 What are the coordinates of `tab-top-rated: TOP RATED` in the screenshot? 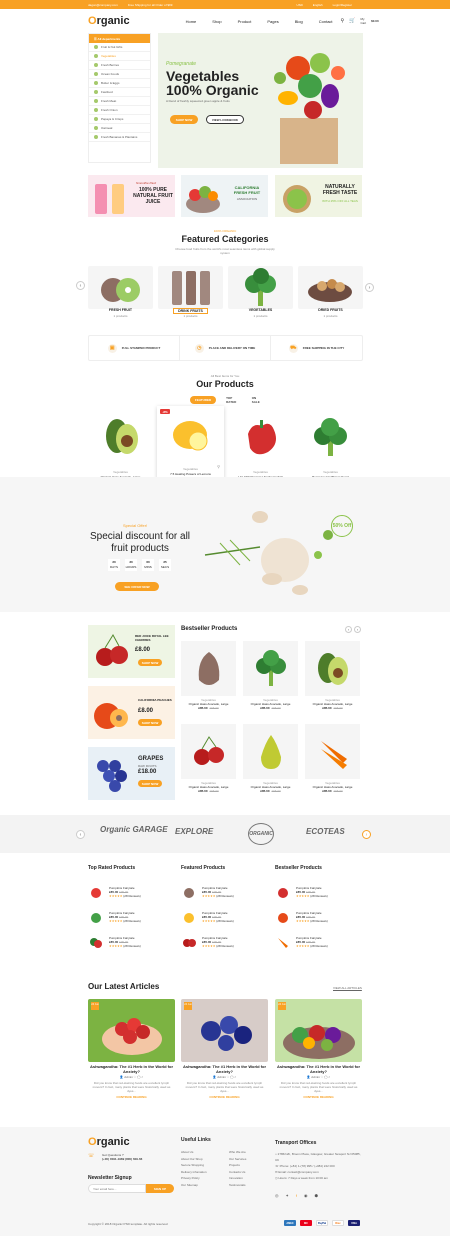 It's located at (231, 400).